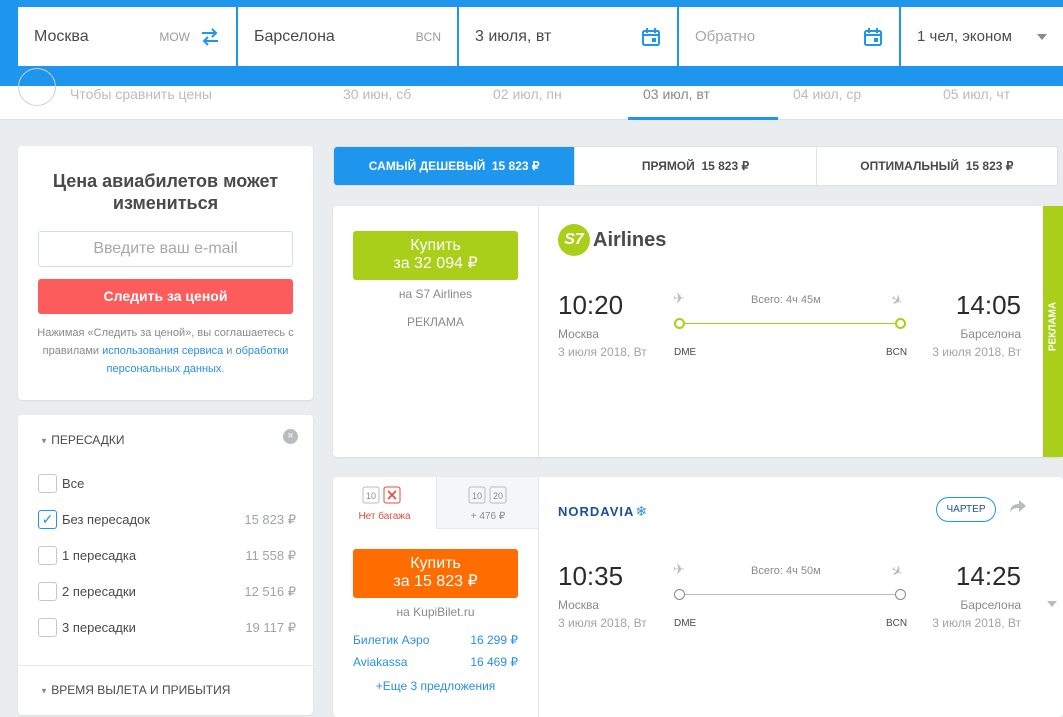 Image resolution: width=1063 pixels, height=717 pixels. Describe the element at coordinates (488, 516) in the screenshot. I see `extra-baggage-price: + 476 ₽` at that location.